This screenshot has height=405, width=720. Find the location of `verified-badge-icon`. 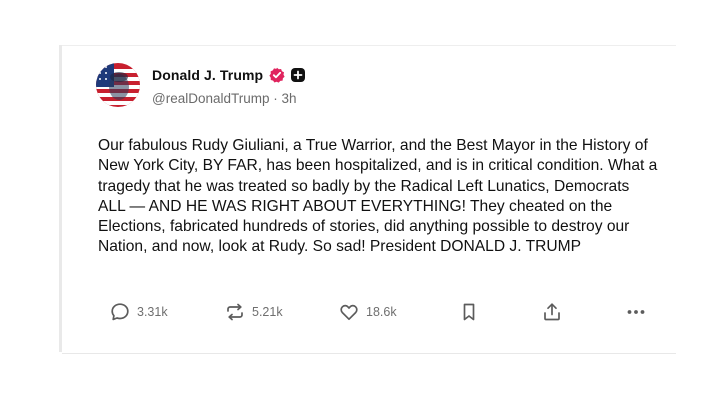

verified-badge-icon is located at coordinates (277, 75).